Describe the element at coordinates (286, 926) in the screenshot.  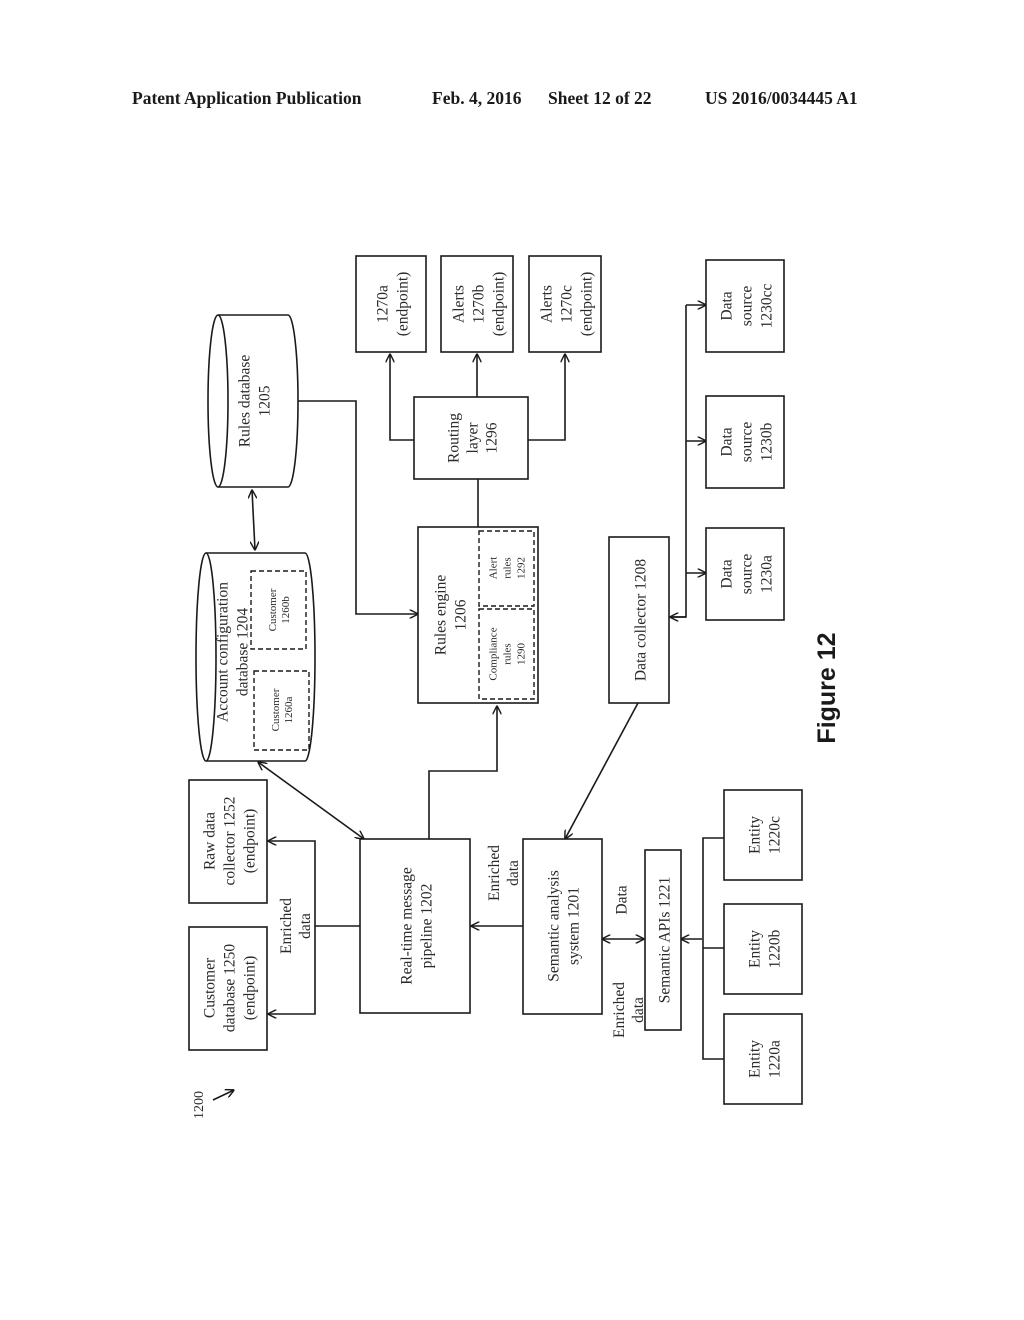
I see `edge-label-enriched-data-out-line: Enriched` at that location.